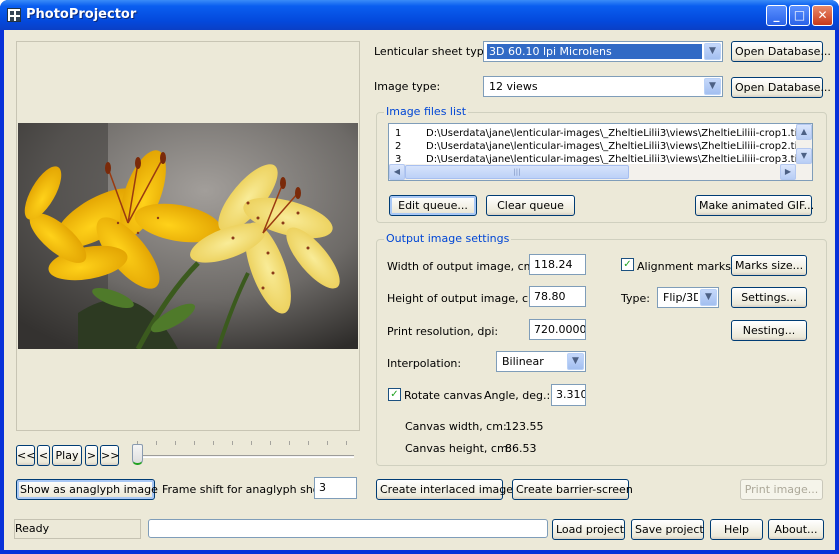  Describe the element at coordinates (776, 15) in the screenshot. I see `minimize-button: _` at that location.